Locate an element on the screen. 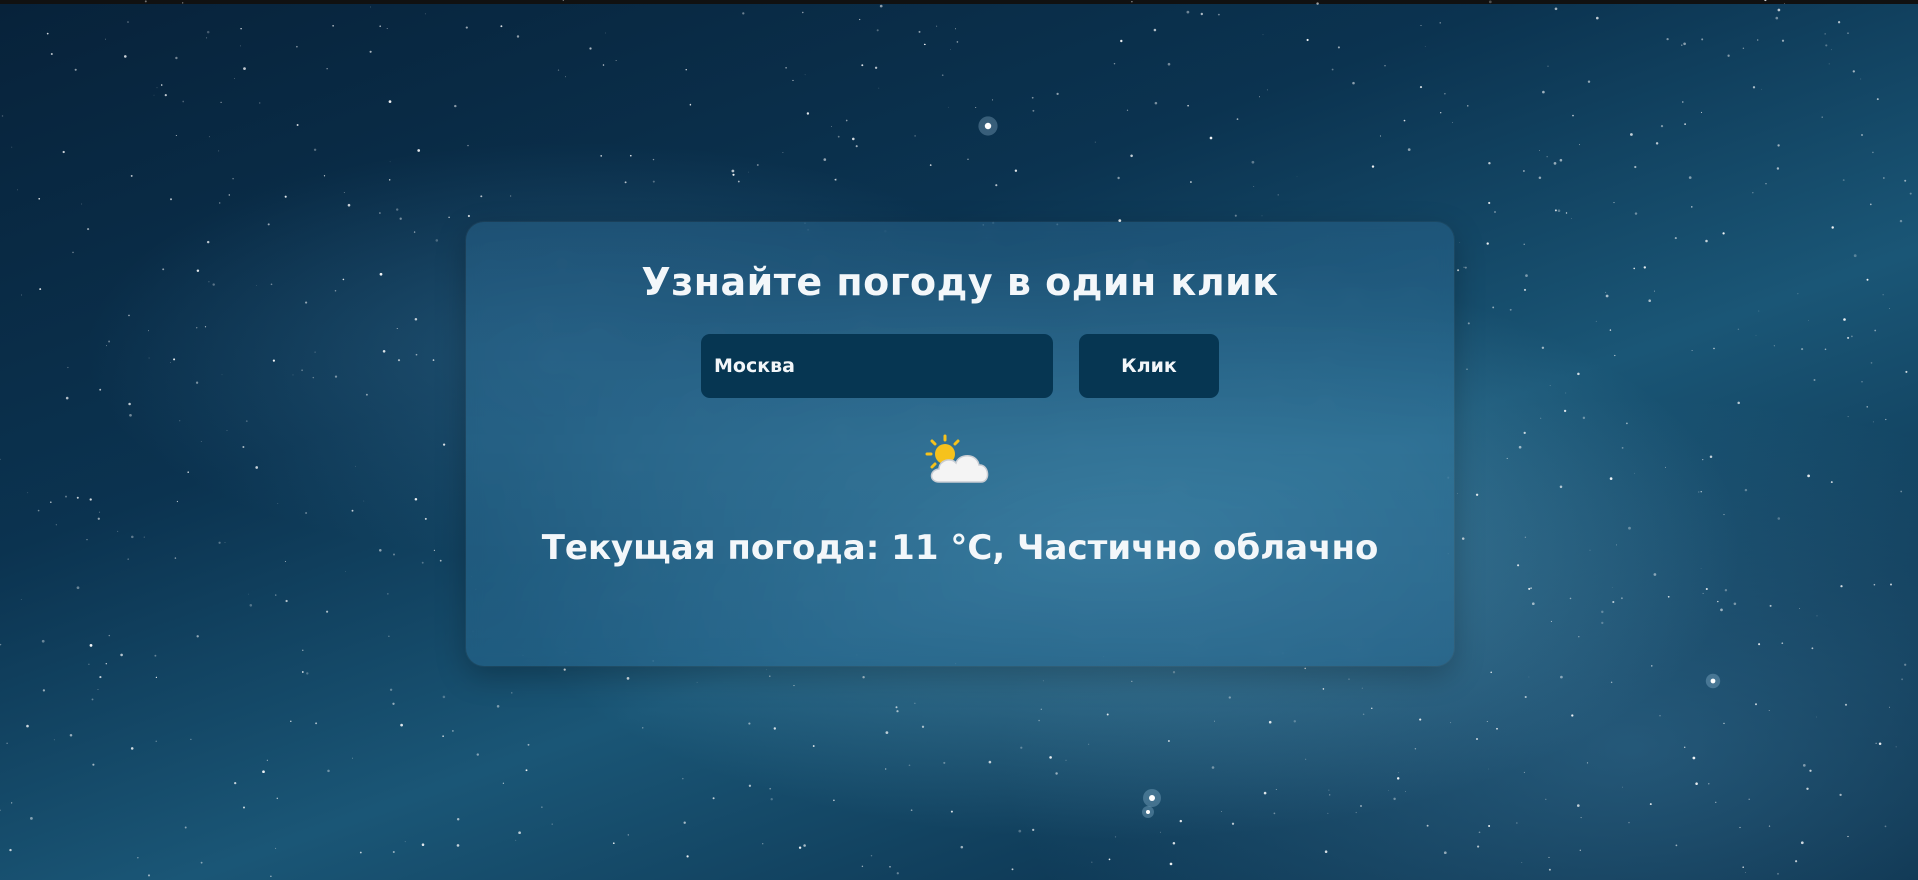 Image resolution: width=1918 pixels, height=880 pixels. city-input is located at coordinates (877, 366).